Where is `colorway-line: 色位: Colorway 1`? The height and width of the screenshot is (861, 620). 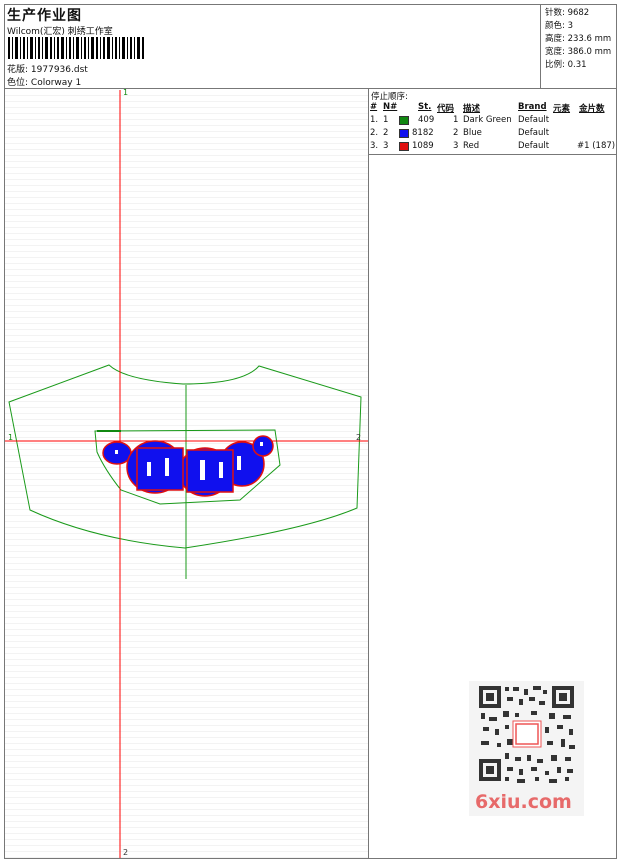 colorway-line: 色位: Colorway 1 is located at coordinates (44, 81).